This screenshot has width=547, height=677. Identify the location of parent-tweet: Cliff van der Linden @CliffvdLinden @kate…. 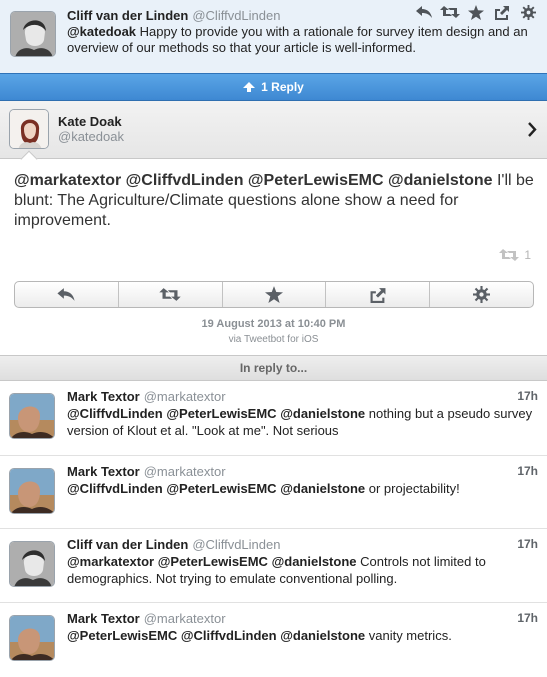
(273, 36).